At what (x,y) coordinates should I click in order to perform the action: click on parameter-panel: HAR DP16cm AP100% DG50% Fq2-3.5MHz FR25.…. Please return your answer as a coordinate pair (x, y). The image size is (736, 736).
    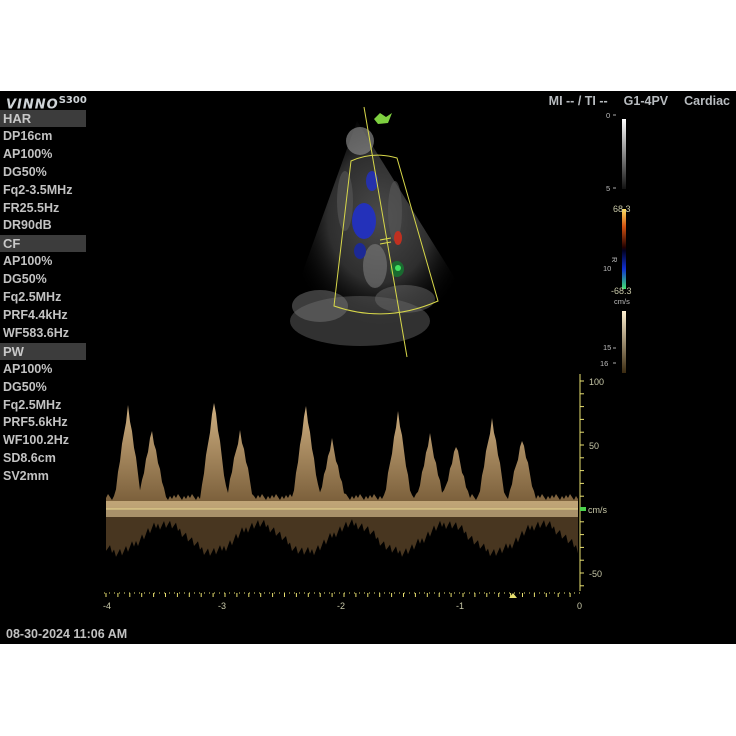
    Looking at the image, I should click on (43, 298).